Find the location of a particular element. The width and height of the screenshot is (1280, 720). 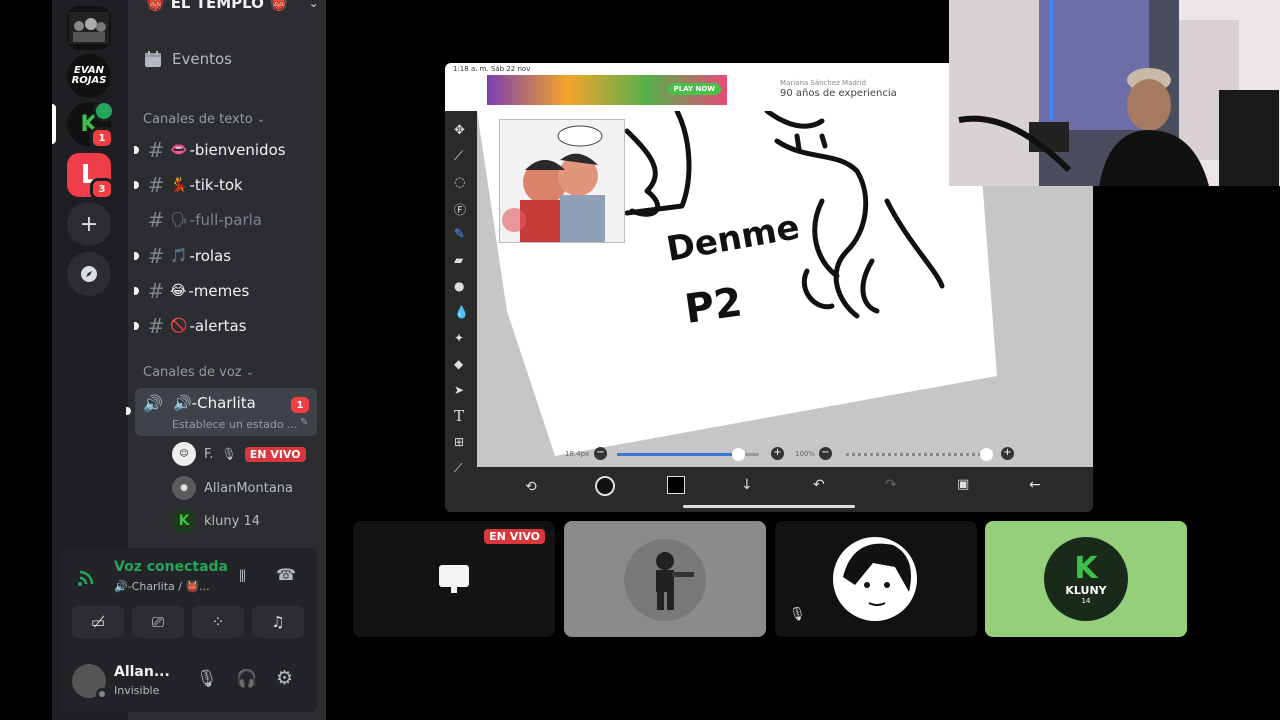

explore-servers-icon is located at coordinates (89, 274).